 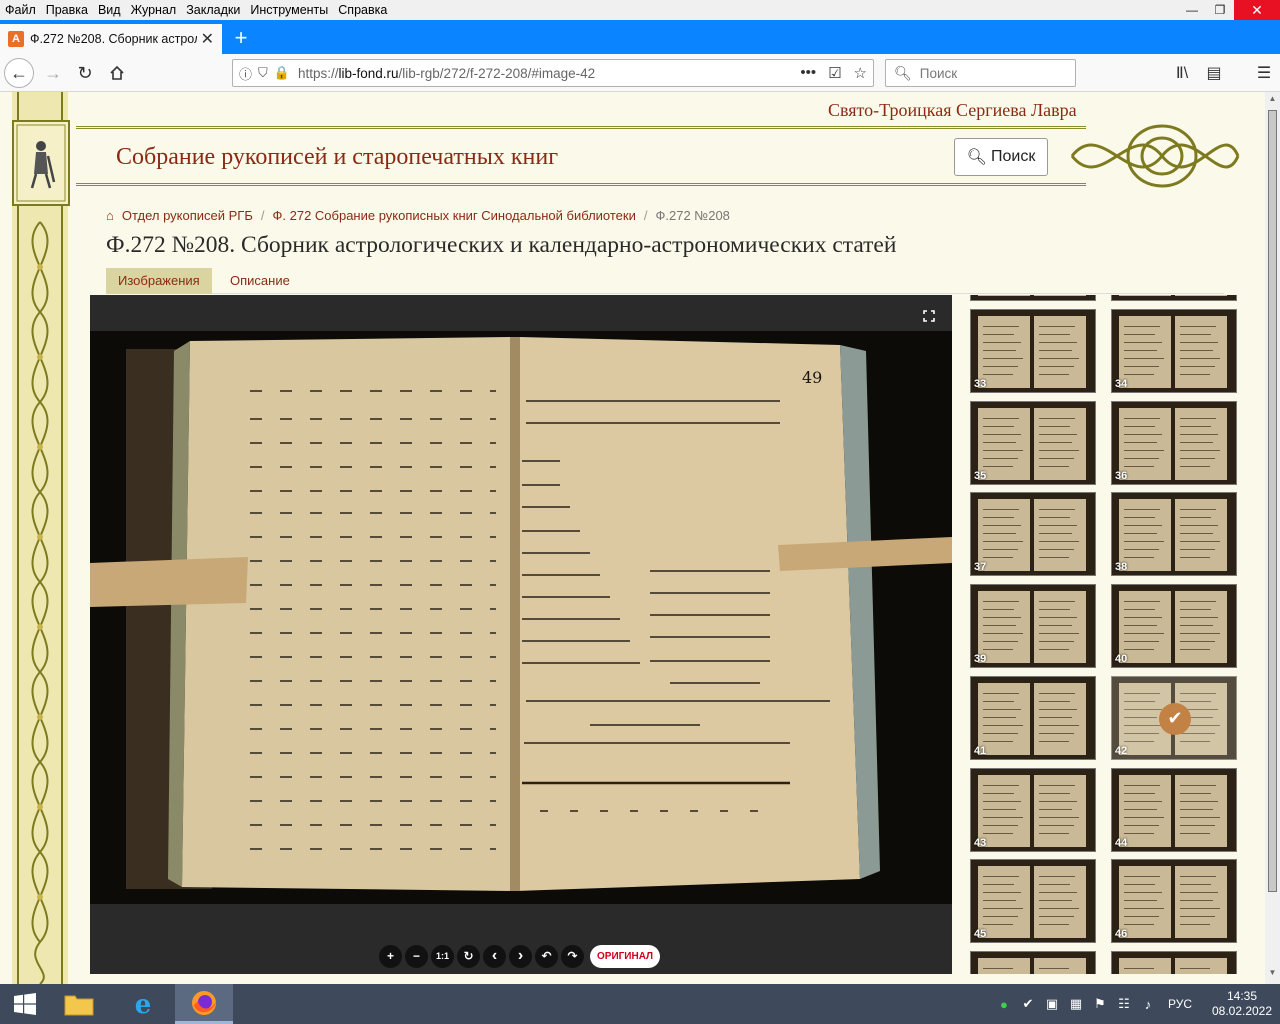 What do you see at coordinates (159, 281) in the screenshot?
I see `tab-images: Изображения` at bounding box center [159, 281].